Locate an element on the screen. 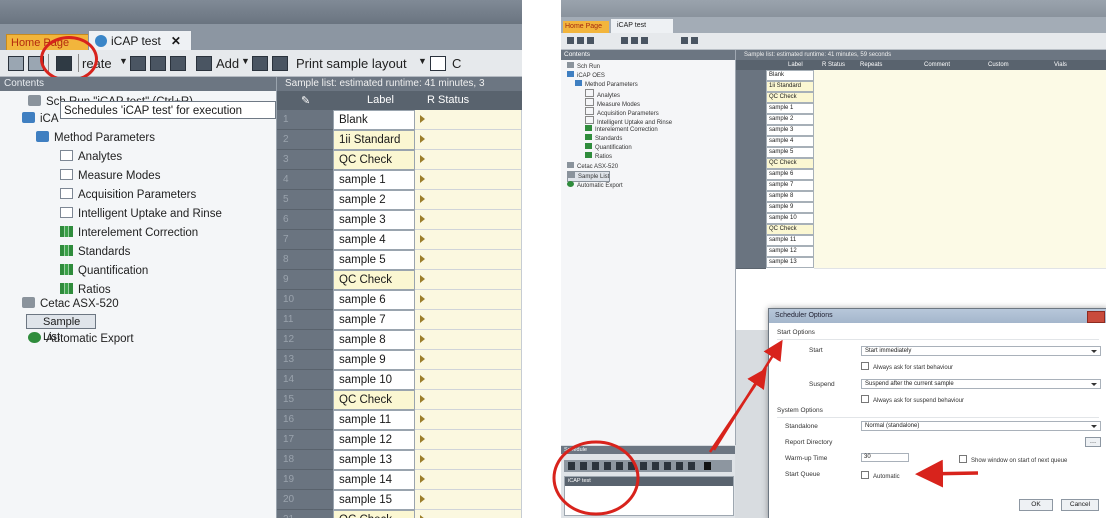 This screenshot has height=518, width=1106. show-window-checkbox: Show window on start of next queue is located at coordinates (1013, 459).